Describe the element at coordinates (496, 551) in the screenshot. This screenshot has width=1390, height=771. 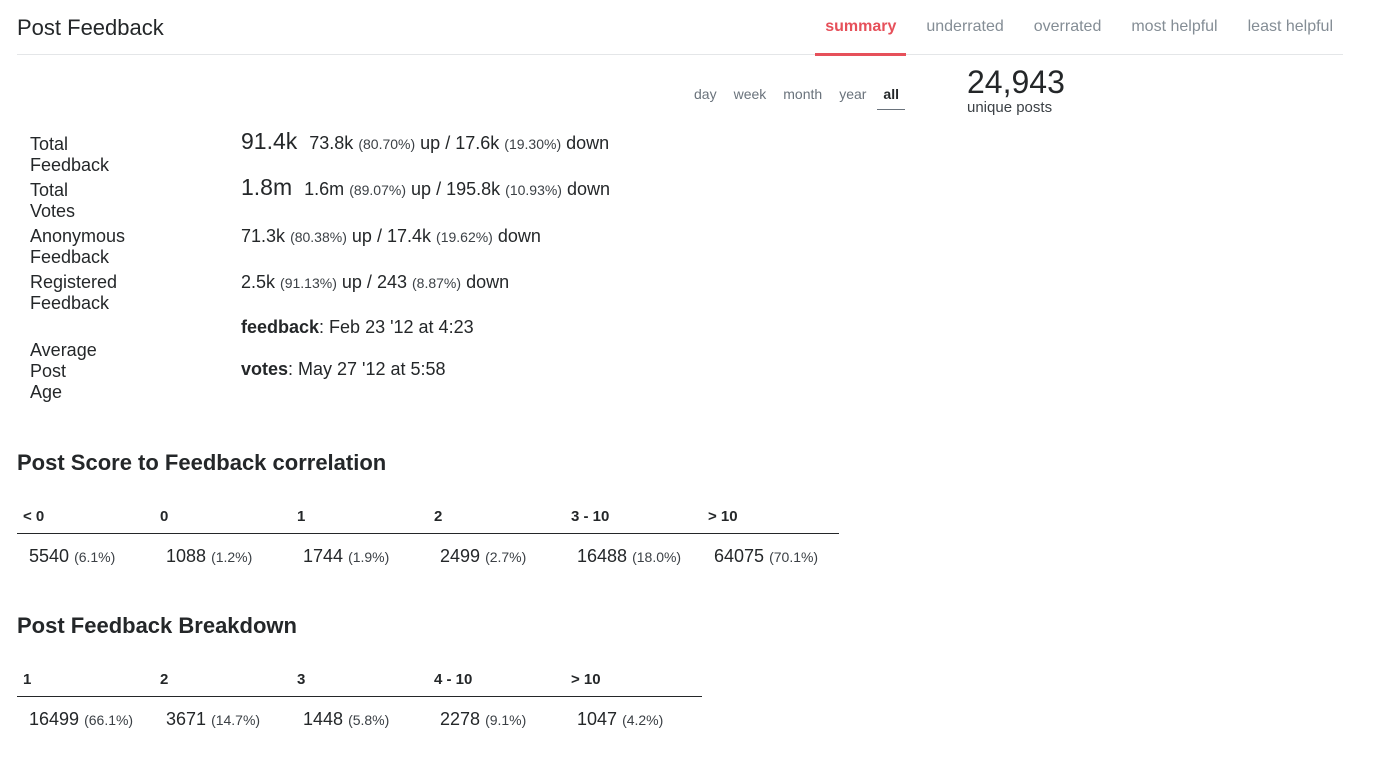
I see `table-cell: 2499 (2.7%)` at that location.